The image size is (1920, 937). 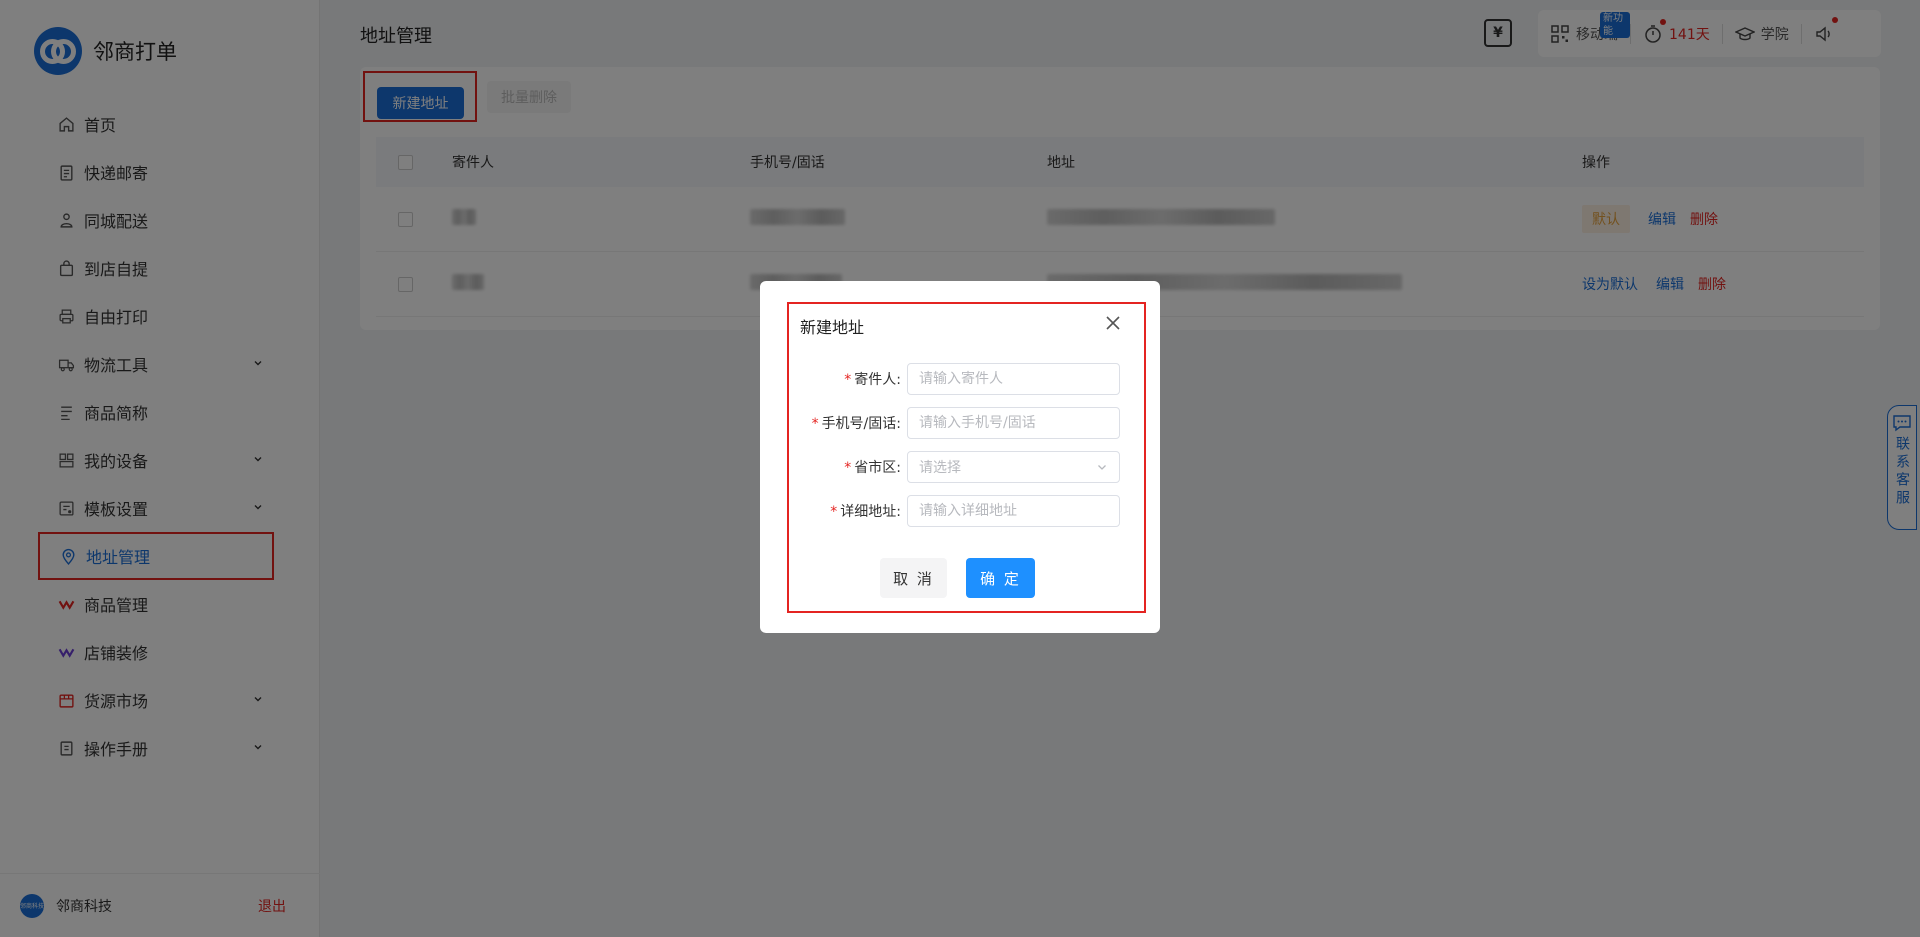 What do you see at coordinates (1013, 379) in the screenshot?
I see `sender-input` at bounding box center [1013, 379].